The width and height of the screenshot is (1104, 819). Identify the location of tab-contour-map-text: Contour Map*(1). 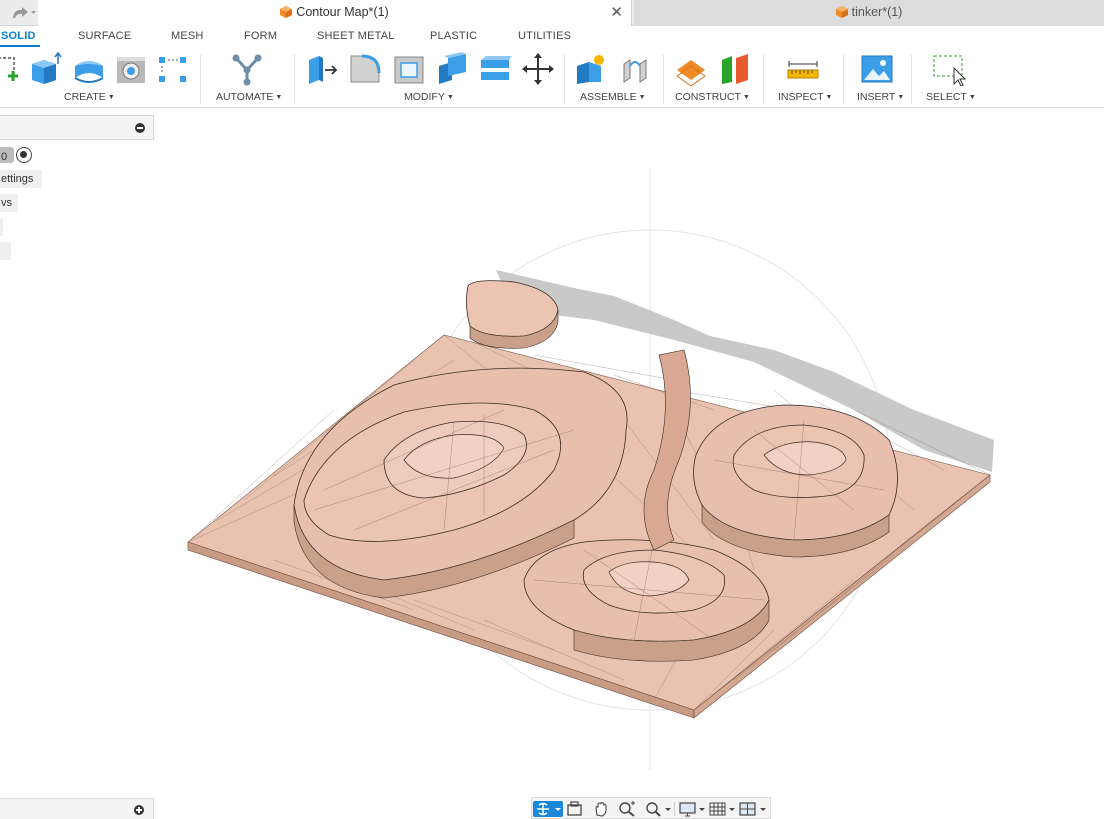
(342, 12).